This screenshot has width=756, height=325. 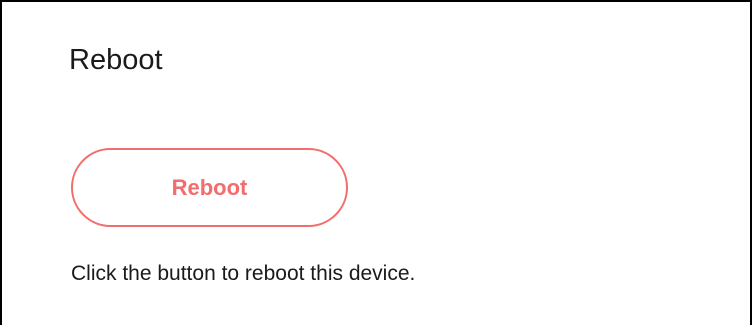 I want to click on reboot-description: Click the button to reboot this device., so click(x=243, y=273).